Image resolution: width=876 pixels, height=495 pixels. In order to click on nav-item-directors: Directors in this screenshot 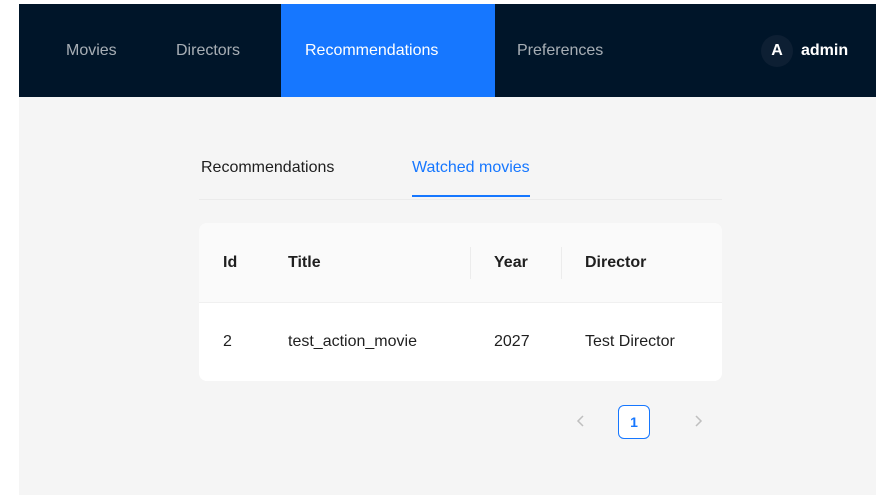, I will do `click(208, 50)`.